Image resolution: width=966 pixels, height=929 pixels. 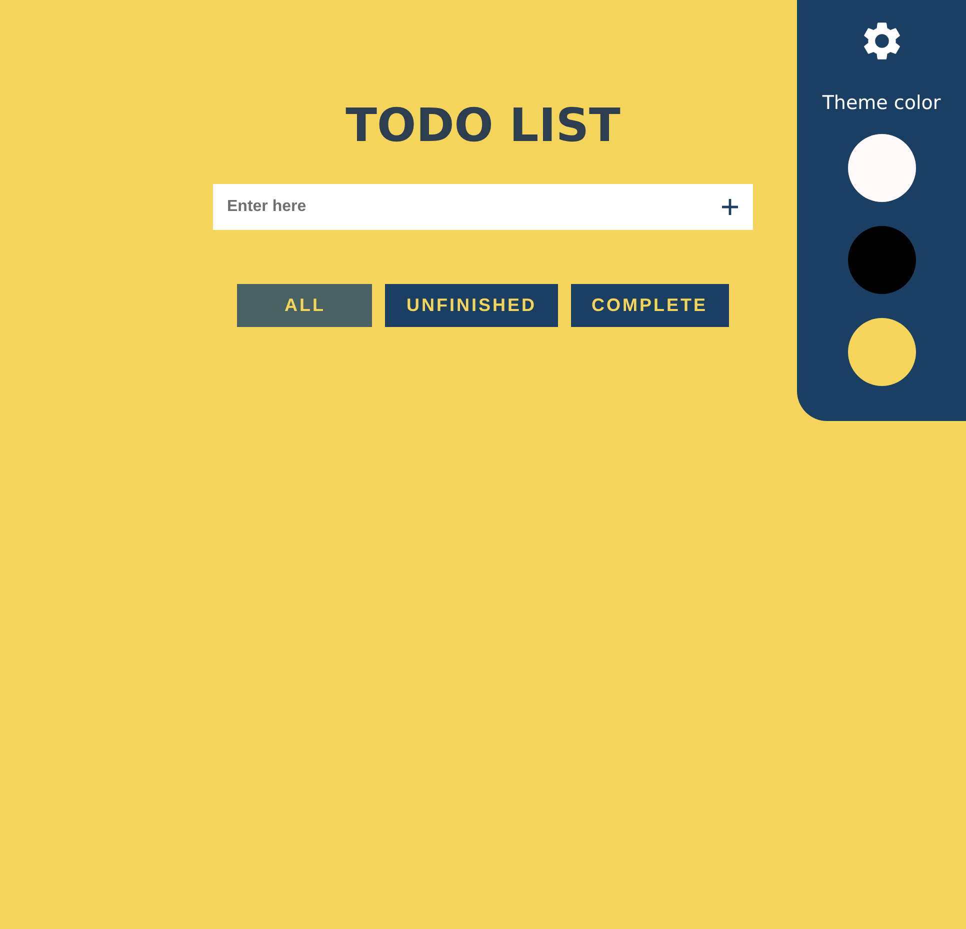 I want to click on filter-tab: UNFINISHED, so click(x=471, y=305).